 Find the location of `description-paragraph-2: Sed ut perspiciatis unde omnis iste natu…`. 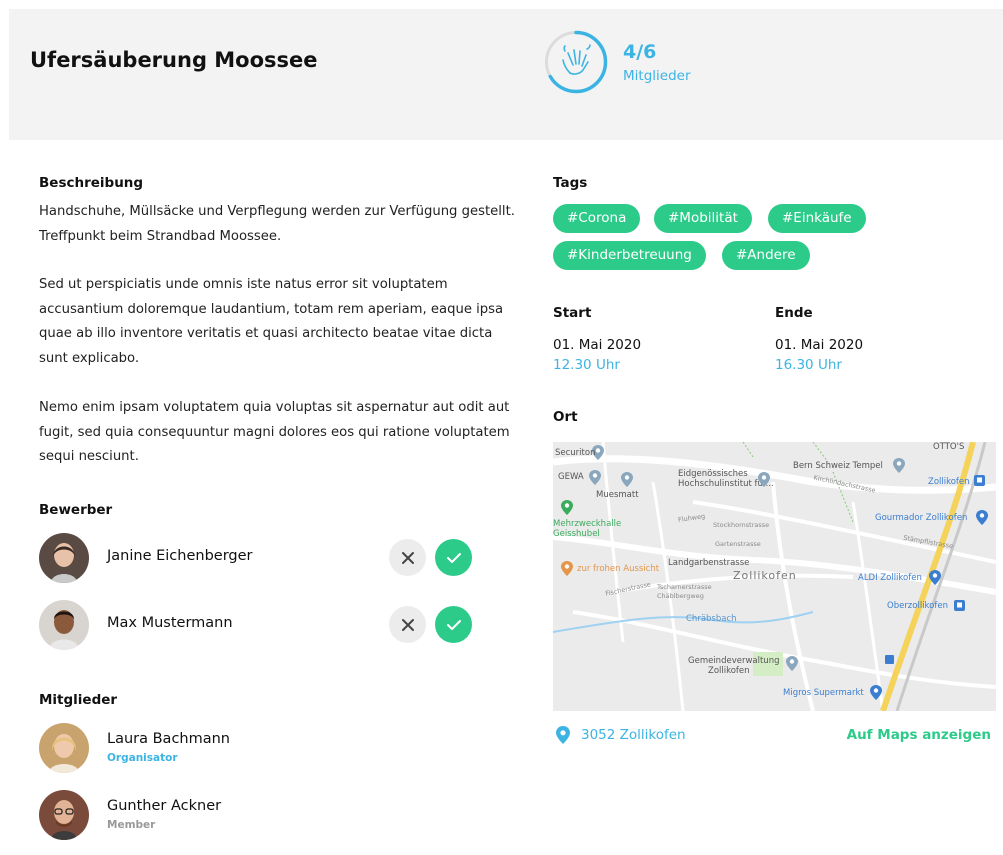

description-paragraph-2: Sed ut perspiciatis unde omnis iste natu… is located at coordinates (271, 321).